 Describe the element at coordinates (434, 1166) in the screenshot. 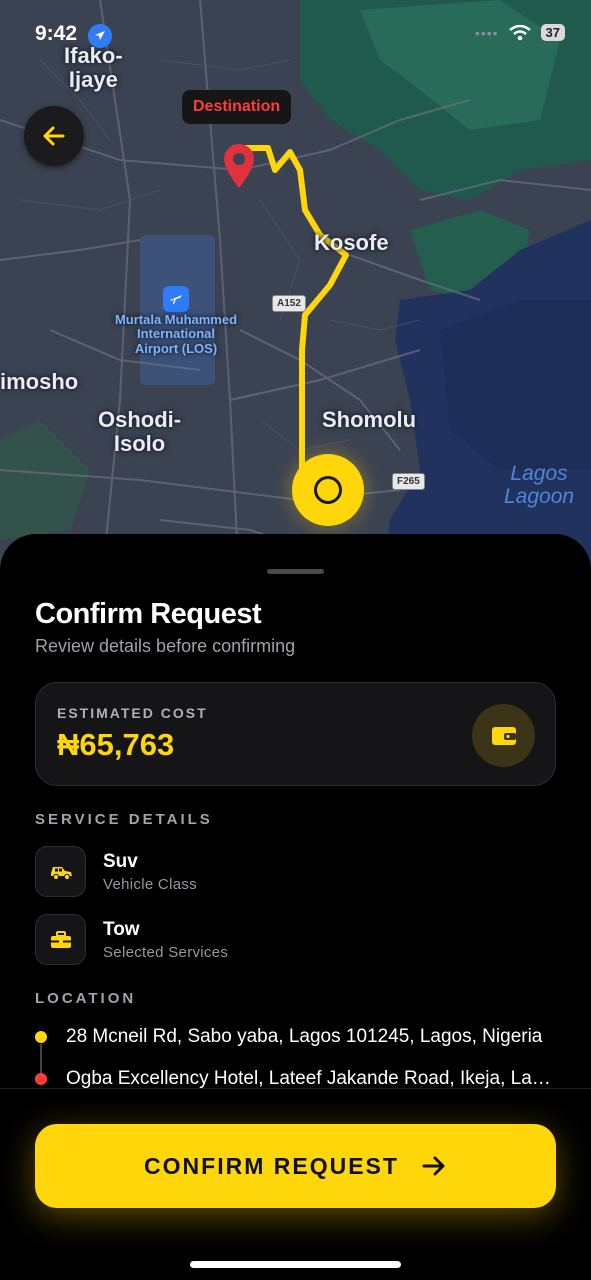

I see `arrow-right-icon` at that location.